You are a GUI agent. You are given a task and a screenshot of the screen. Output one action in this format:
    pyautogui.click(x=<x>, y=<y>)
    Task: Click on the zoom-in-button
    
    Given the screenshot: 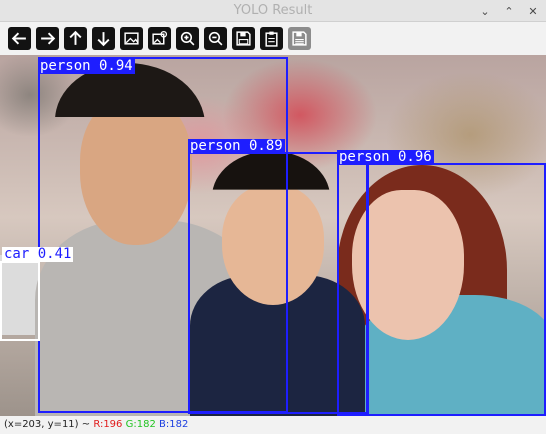 What is the action you would take?
    pyautogui.click(x=187, y=38)
    